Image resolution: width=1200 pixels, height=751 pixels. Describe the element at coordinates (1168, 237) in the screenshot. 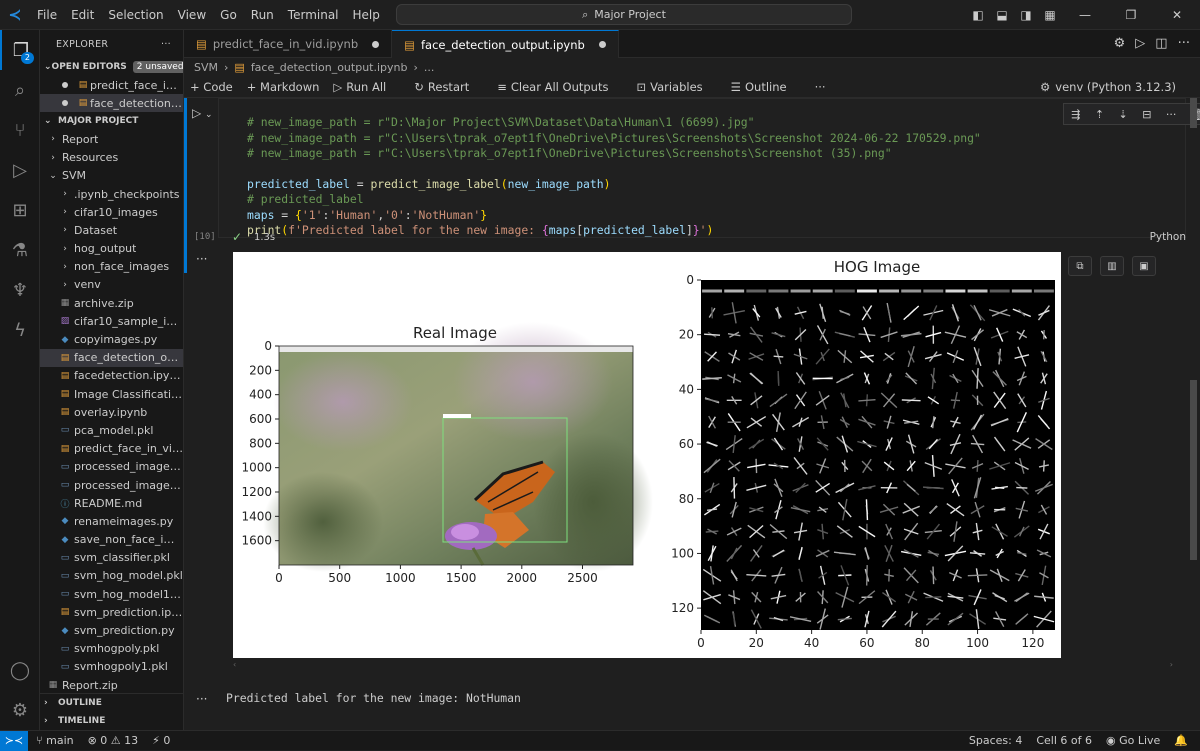

I see `cell-language: Python` at that location.